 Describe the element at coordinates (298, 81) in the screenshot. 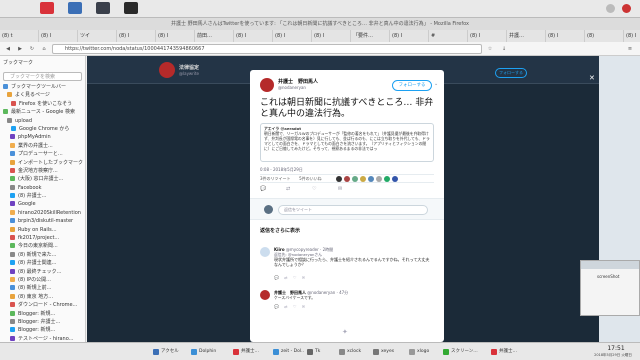

I see `author-name: 井護士 野田馬人` at that location.